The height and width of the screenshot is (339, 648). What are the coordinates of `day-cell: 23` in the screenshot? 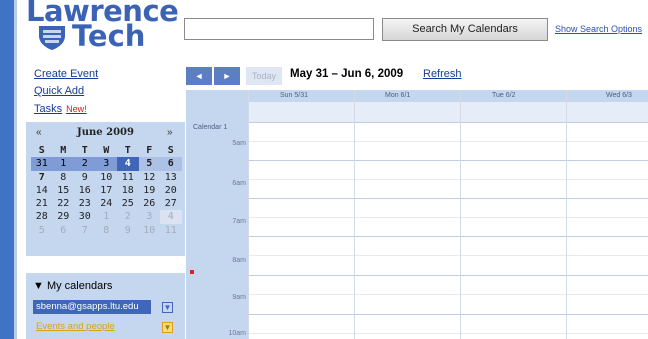 It's located at (85, 203).